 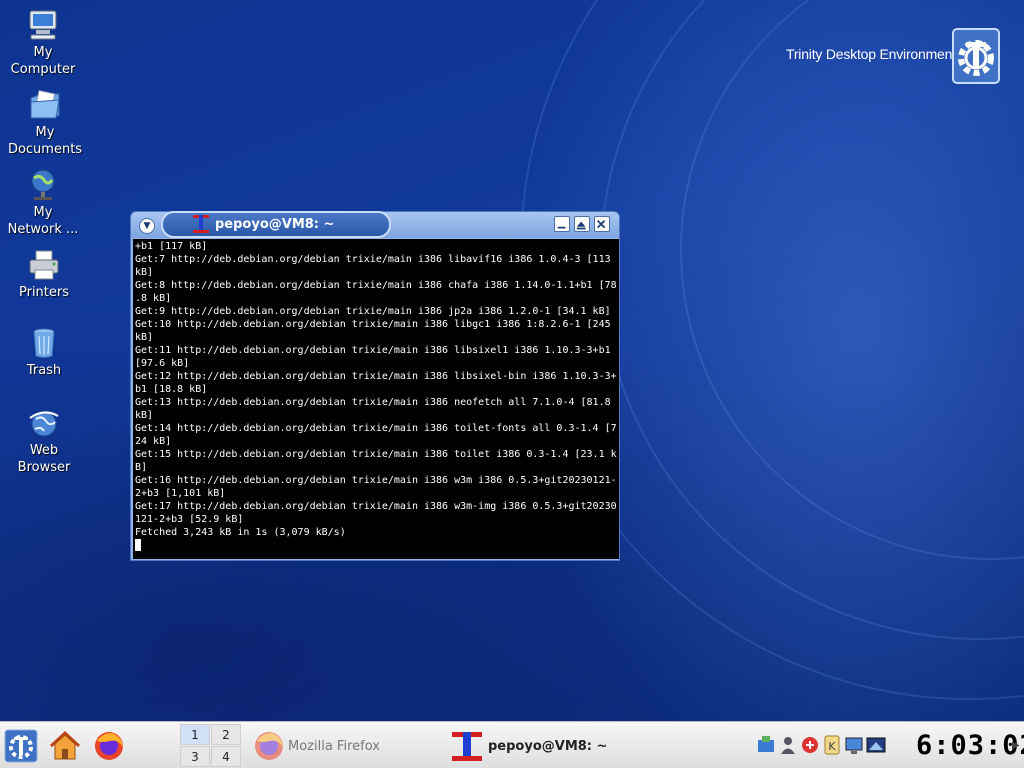 What do you see at coordinates (44, 441) in the screenshot?
I see `desktop-icon-web-browser: Web Browser` at bounding box center [44, 441].